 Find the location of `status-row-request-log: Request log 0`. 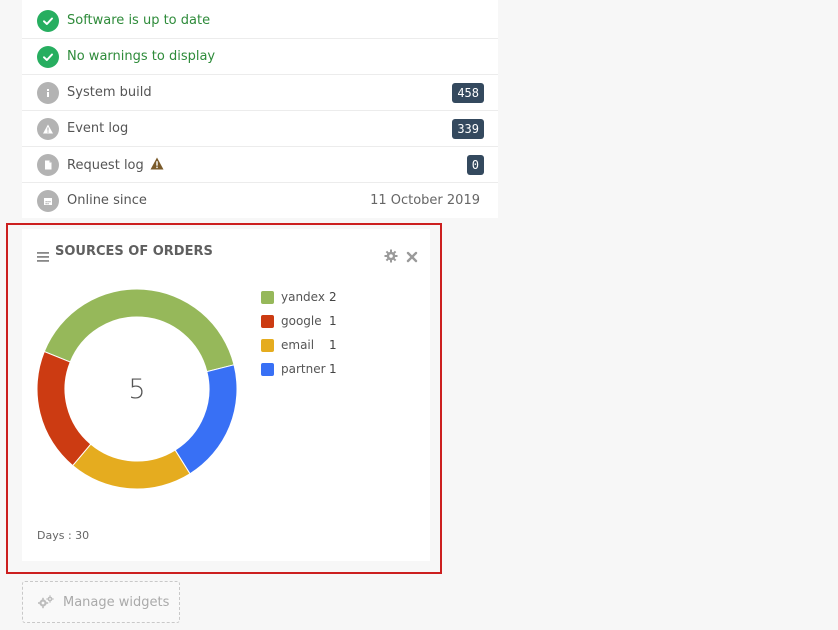

status-row-request-log: Request log 0 is located at coordinates (260, 165).